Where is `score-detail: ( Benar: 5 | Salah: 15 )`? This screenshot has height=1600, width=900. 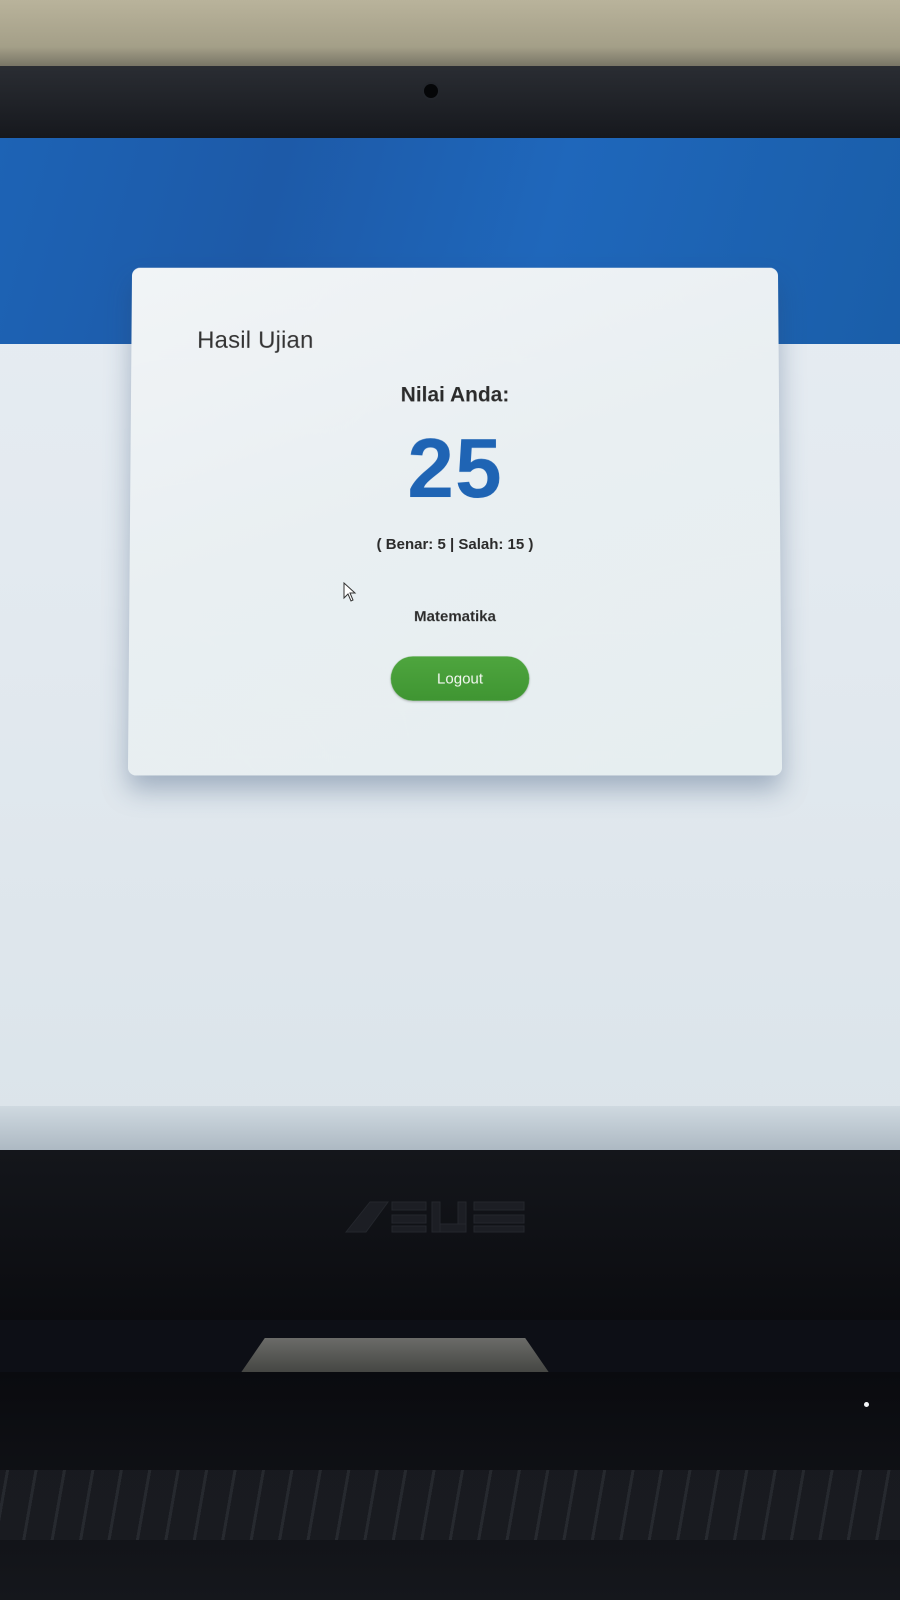
score-detail: ( Benar: 5 | Salah: 15 ) is located at coordinates (455, 544).